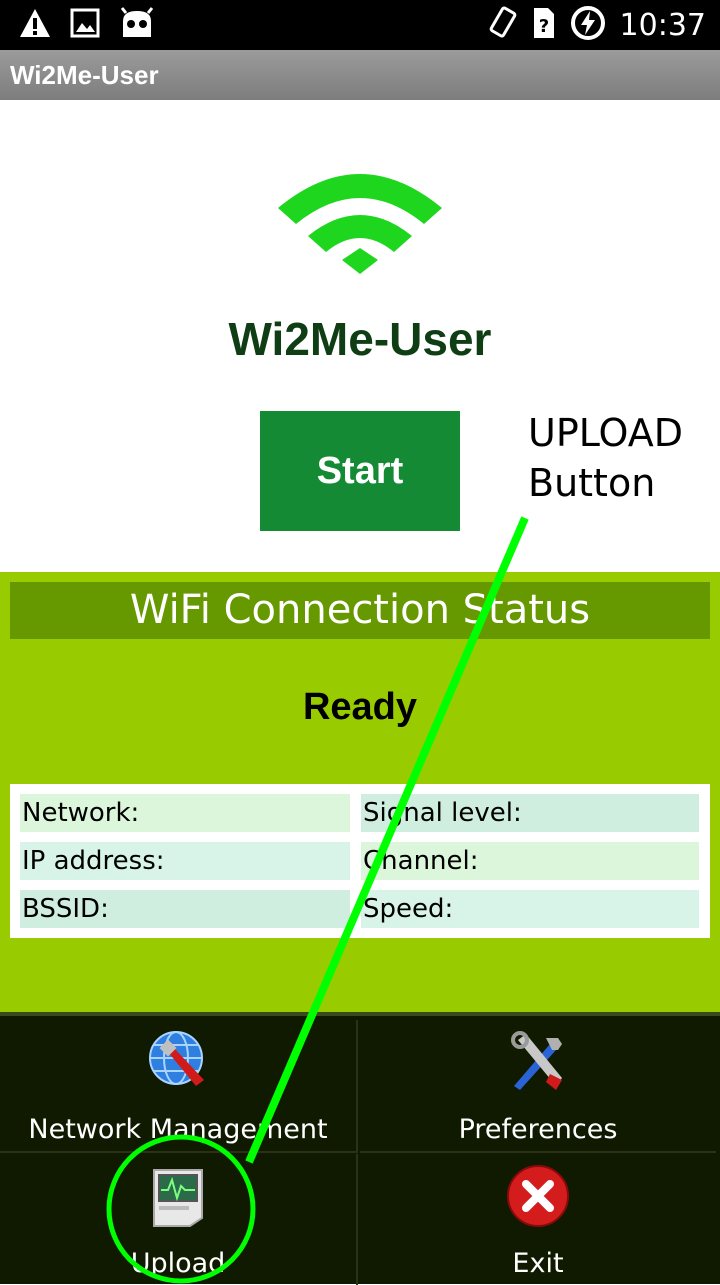 This screenshot has width=720, height=1285. I want to click on menu-upload: Upload, so click(179, 1219).